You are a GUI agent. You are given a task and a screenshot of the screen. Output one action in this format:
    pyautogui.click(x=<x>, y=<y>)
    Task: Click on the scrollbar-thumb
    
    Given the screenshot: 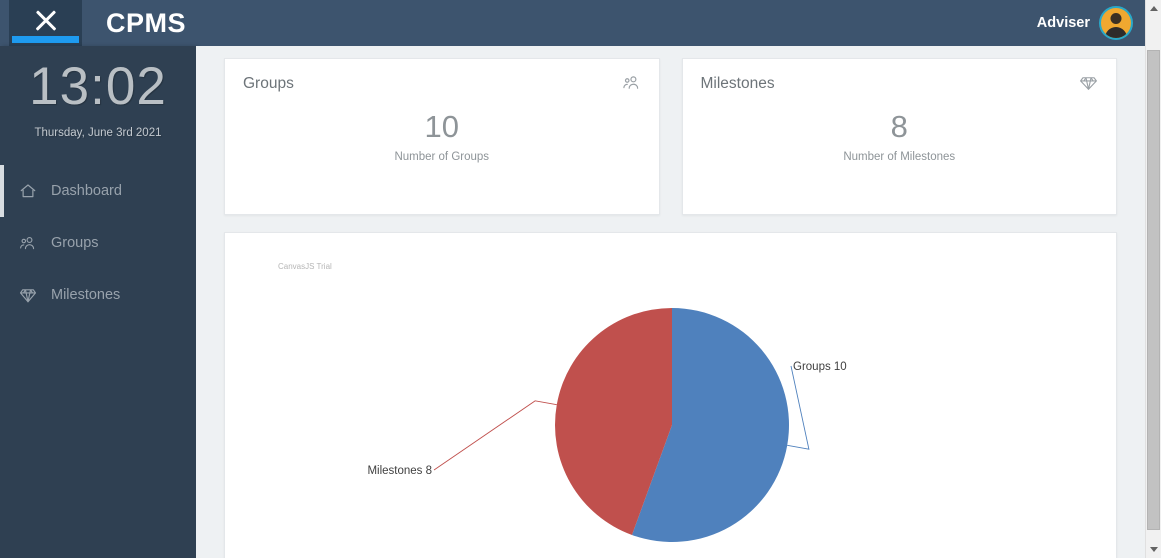 What is the action you would take?
    pyautogui.click(x=1153, y=290)
    